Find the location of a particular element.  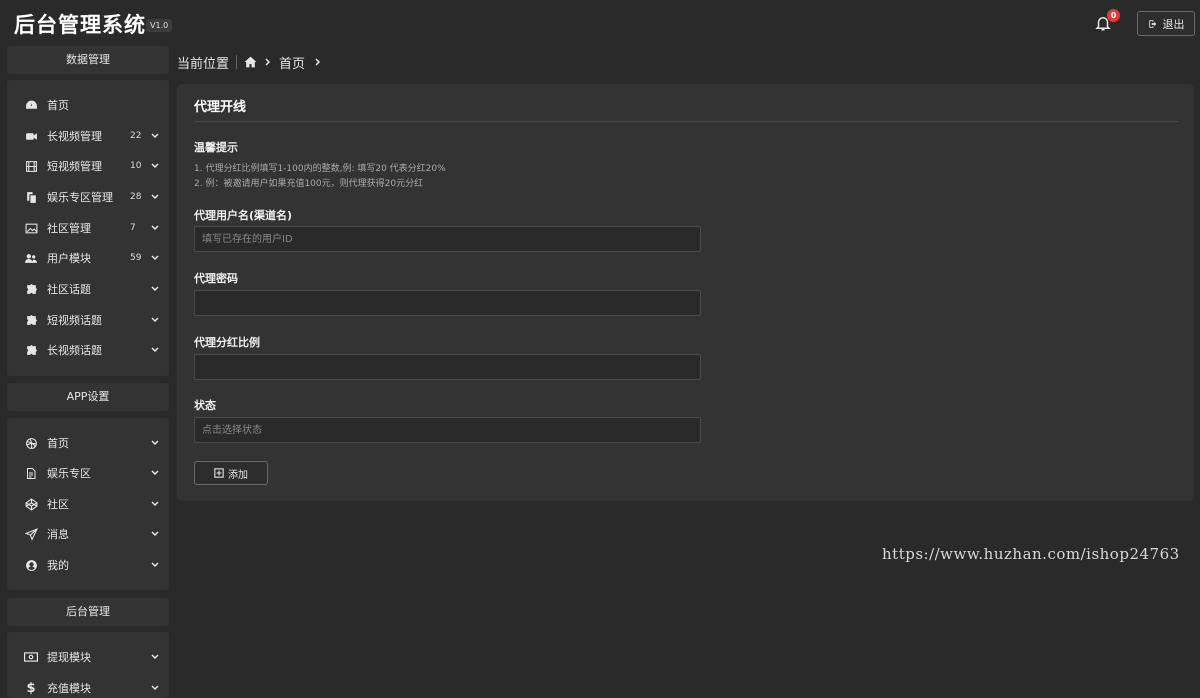

sidebar-item-label: 社区话题 is located at coordinates (69, 289).